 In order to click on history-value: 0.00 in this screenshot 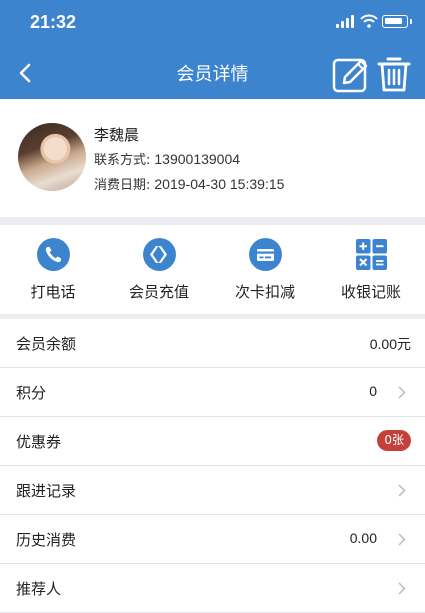, I will do `click(363, 538)`.